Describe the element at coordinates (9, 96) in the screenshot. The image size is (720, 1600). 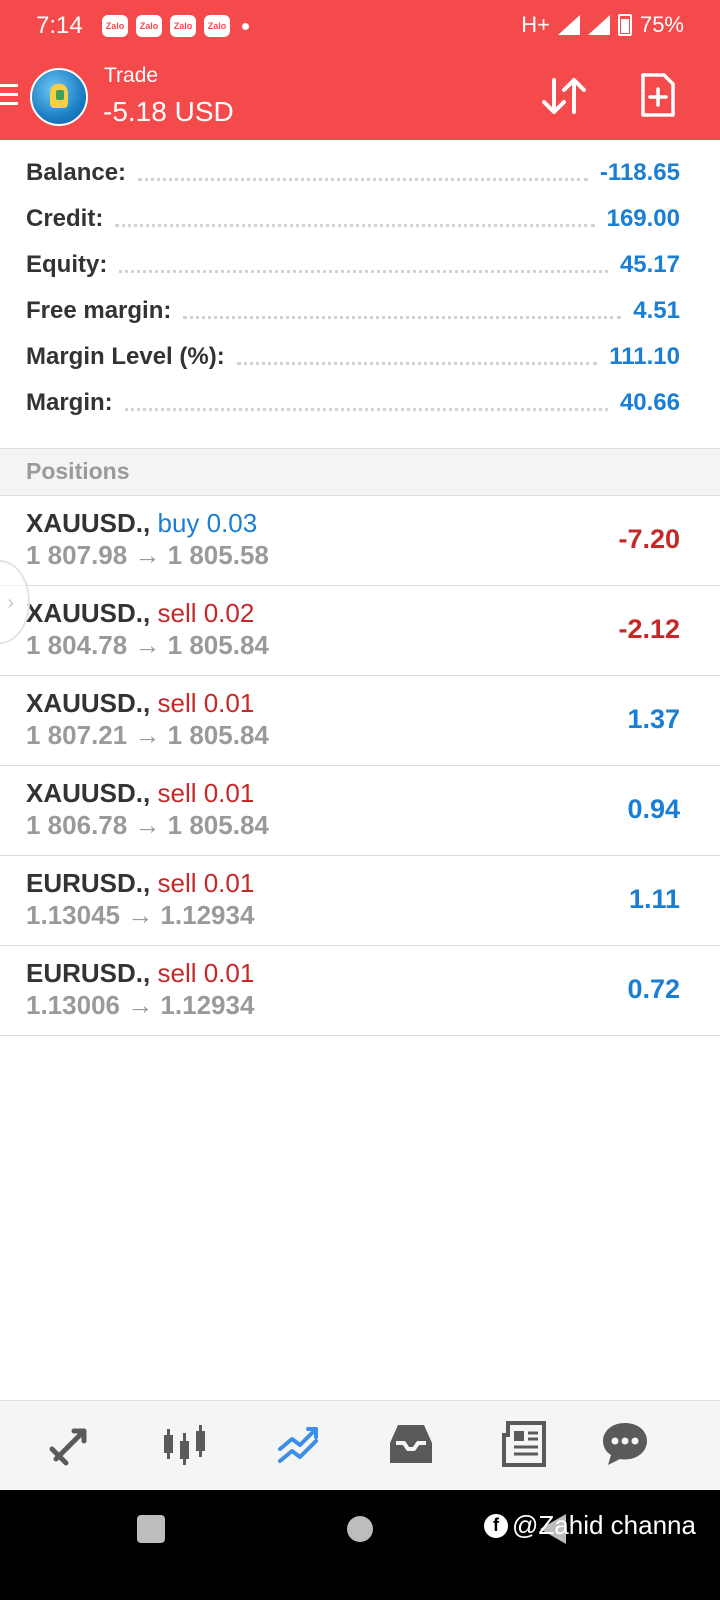
I see `menu-icon` at that location.